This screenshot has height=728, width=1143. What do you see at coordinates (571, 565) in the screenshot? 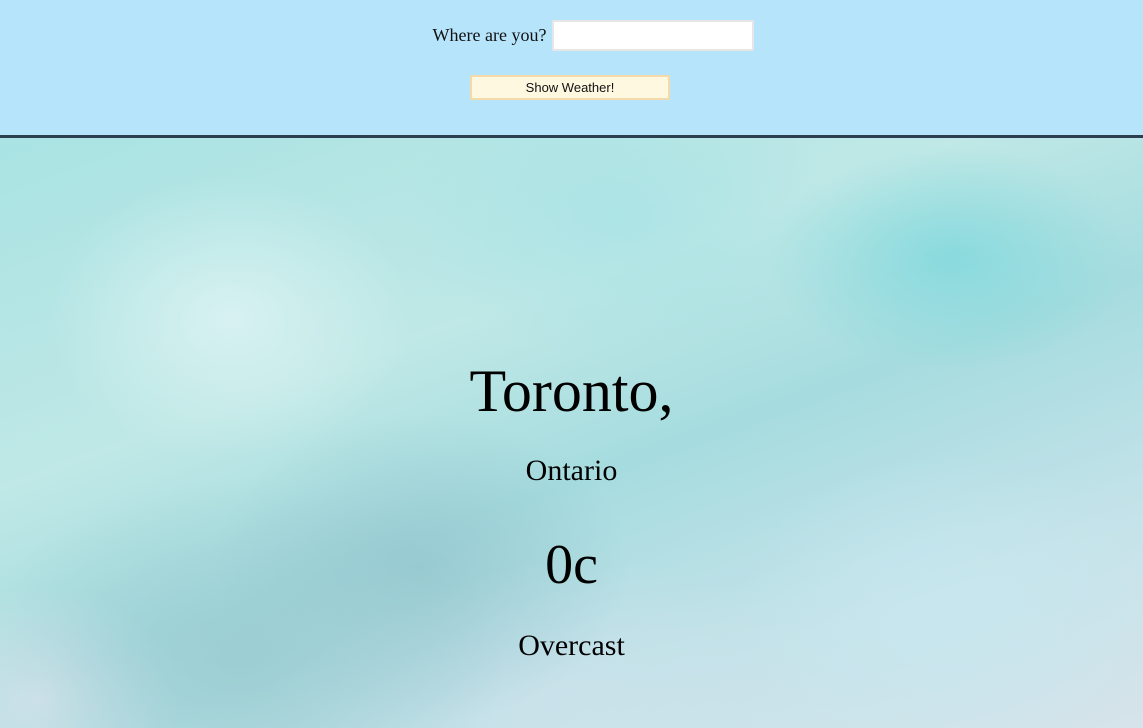
I see `temperature-value: 0c` at bounding box center [571, 565].